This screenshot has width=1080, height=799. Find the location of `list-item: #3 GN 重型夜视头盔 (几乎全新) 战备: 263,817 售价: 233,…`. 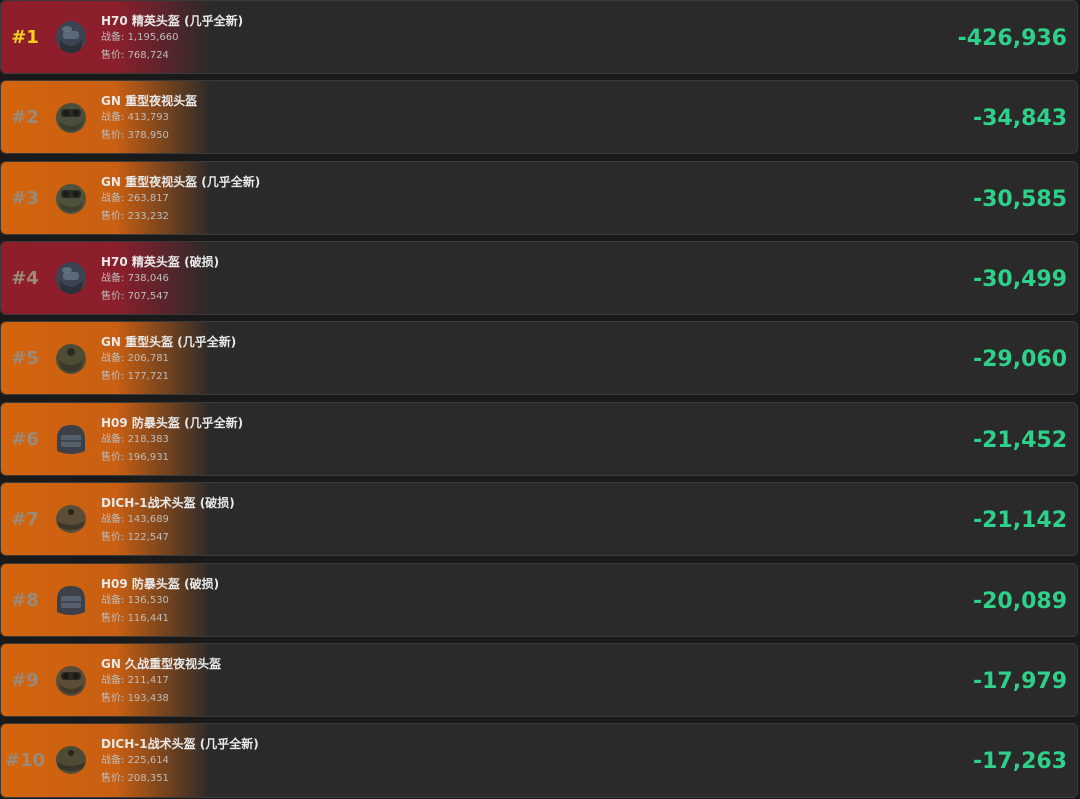

list-item: #3 GN 重型夜视头盔 (几乎全新) 战备: 263,817 售价: 233,… is located at coordinates (539, 198).